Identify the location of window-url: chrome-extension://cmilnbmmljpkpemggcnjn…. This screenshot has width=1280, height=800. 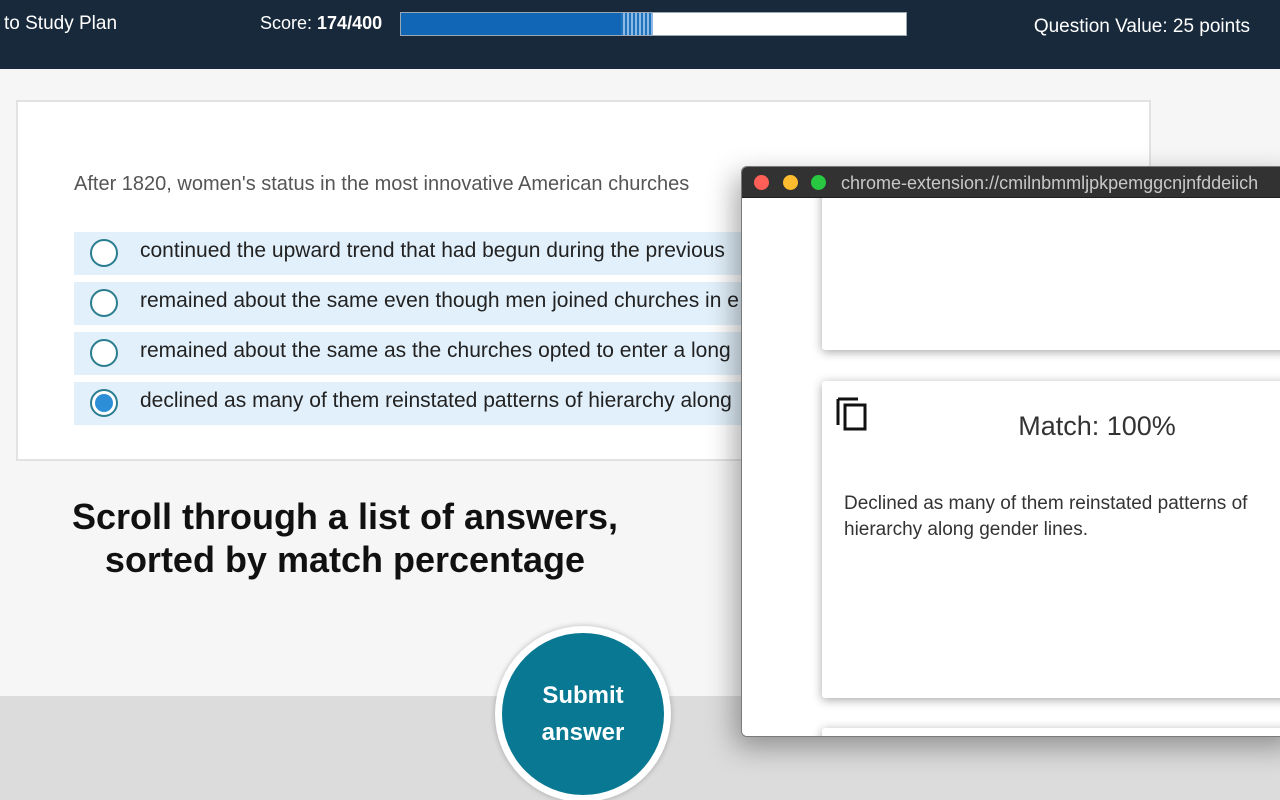
(1050, 183).